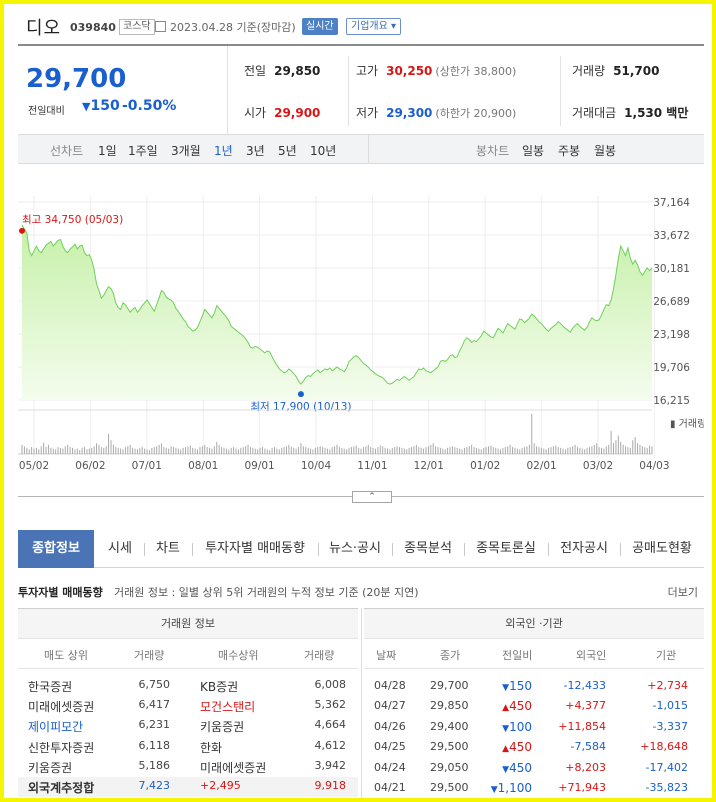 Image resolution: width=716 pixels, height=802 pixels. Describe the element at coordinates (585, 706) in the screenshot. I see `row-foreign: +4,377` at that location.